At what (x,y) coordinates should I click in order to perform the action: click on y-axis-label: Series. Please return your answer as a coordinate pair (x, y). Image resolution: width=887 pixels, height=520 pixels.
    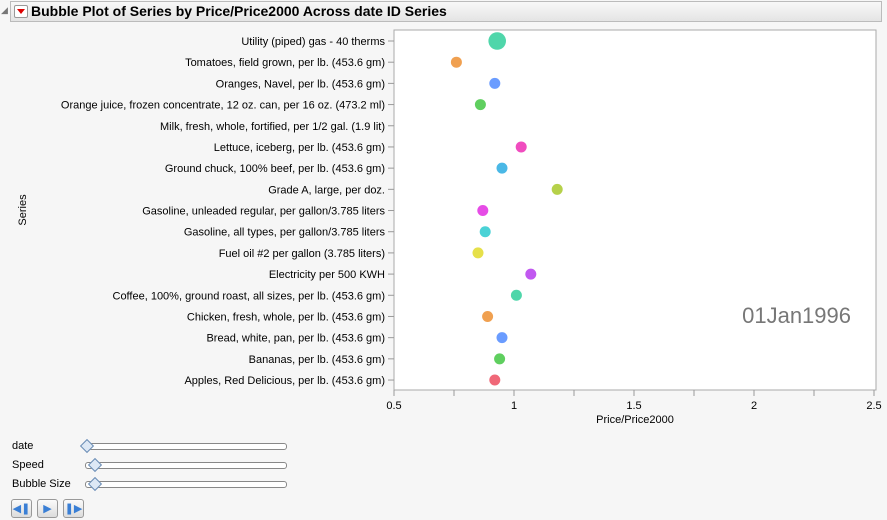
    Looking at the image, I should click on (23, 210).